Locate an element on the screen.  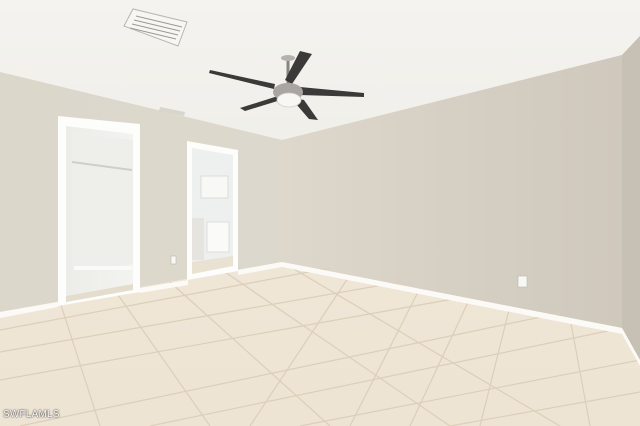
closet-baseboard is located at coordinates (103, 268).